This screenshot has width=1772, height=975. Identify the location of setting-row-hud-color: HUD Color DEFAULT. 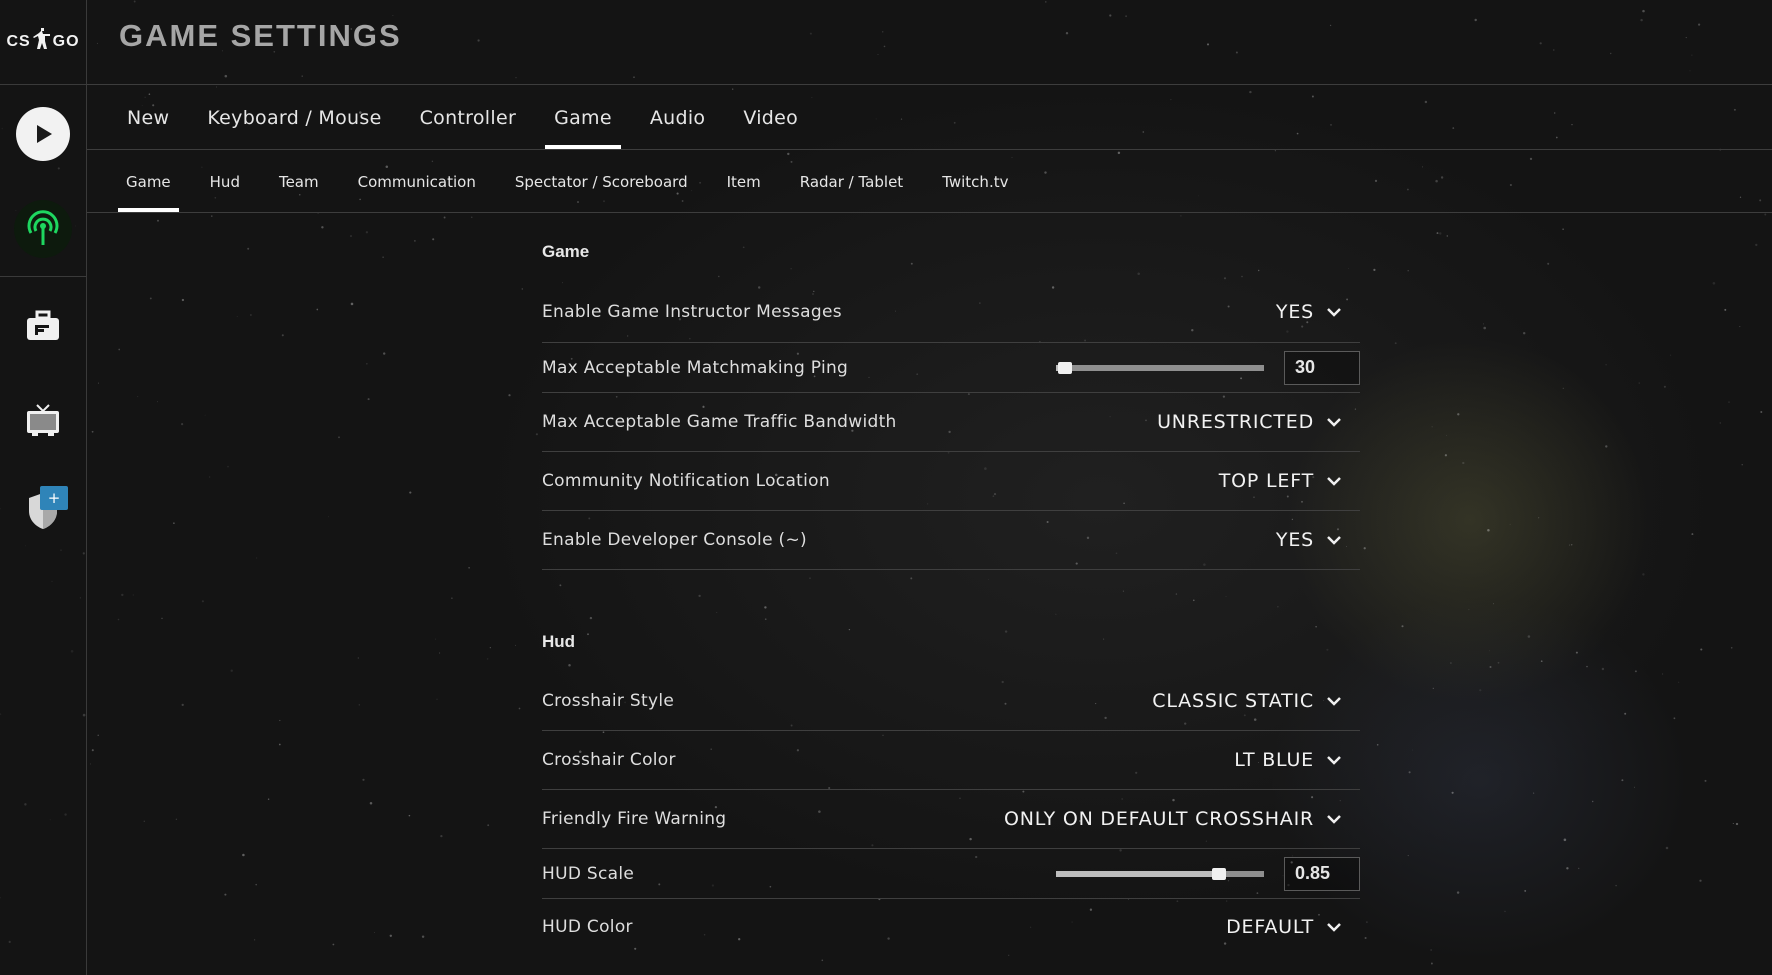
(951, 927).